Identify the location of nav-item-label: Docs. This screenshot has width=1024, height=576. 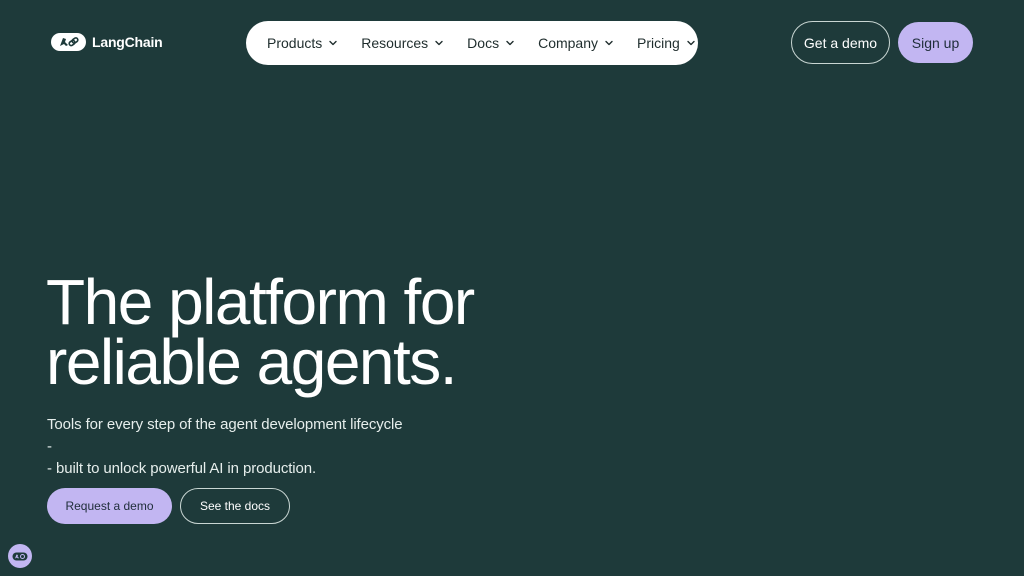
(483, 43).